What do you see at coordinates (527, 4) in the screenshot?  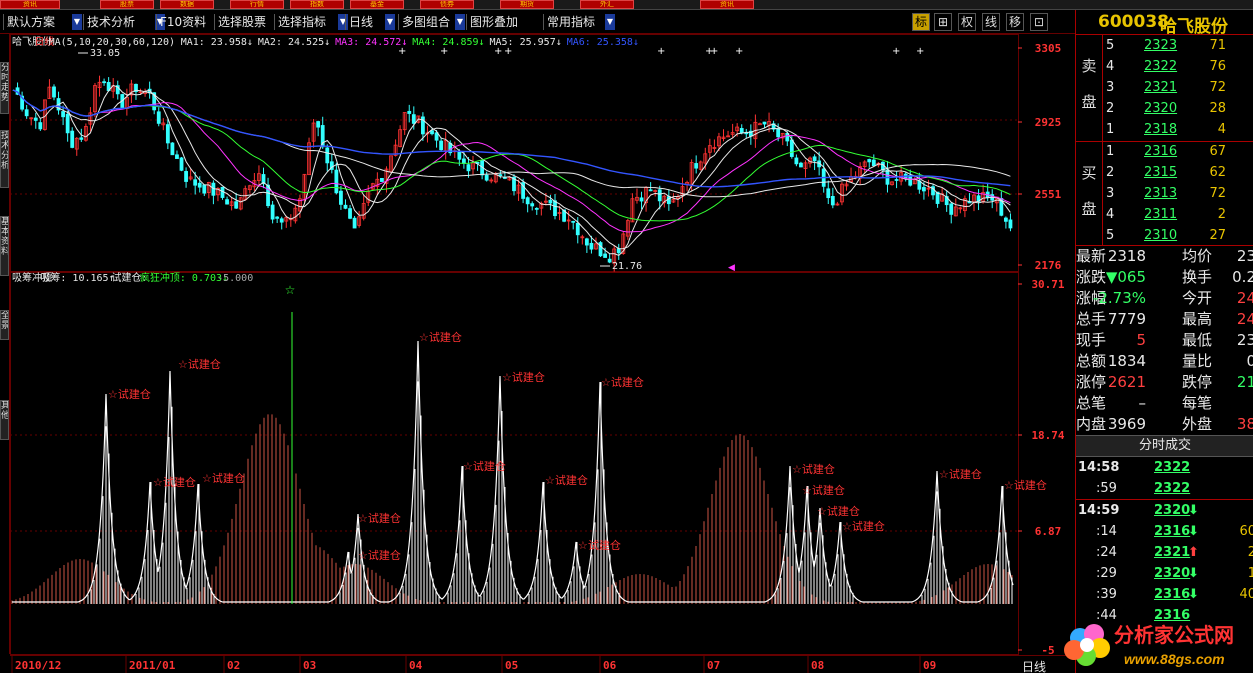 I see `top-menu-button: 期货` at bounding box center [527, 4].